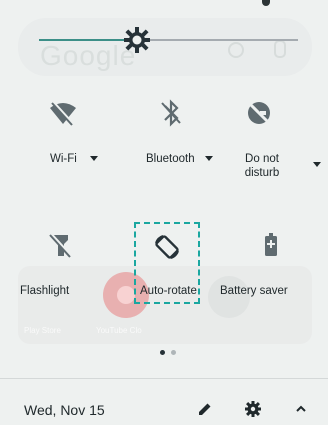  What do you see at coordinates (61, 245) in the screenshot?
I see `flashlight-off-icon` at bounding box center [61, 245].